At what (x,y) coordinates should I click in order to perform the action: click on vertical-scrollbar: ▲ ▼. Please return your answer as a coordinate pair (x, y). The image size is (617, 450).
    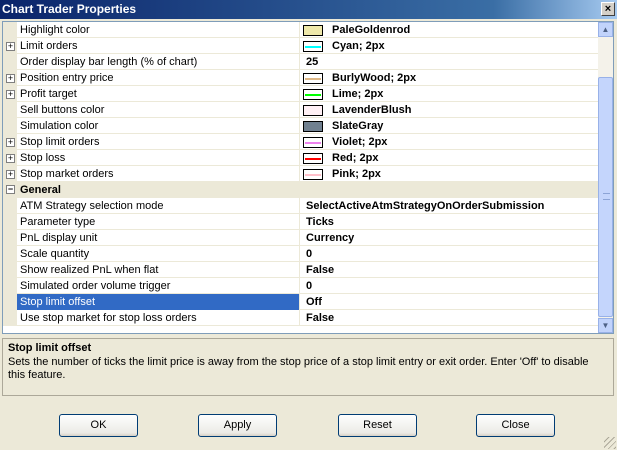
    Looking at the image, I should click on (605, 177).